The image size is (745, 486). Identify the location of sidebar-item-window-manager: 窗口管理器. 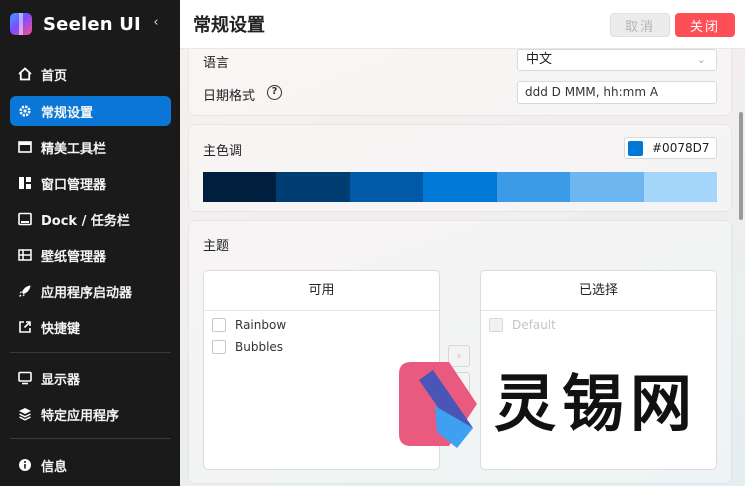
(90, 183).